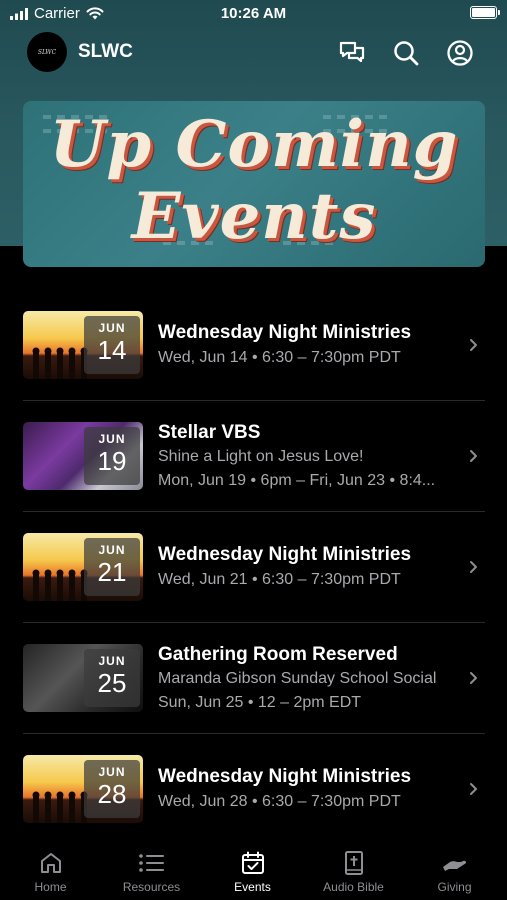 The width and height of the screenshot is (507, 900). I want to click on tab-home: Home, so click(50, 869).